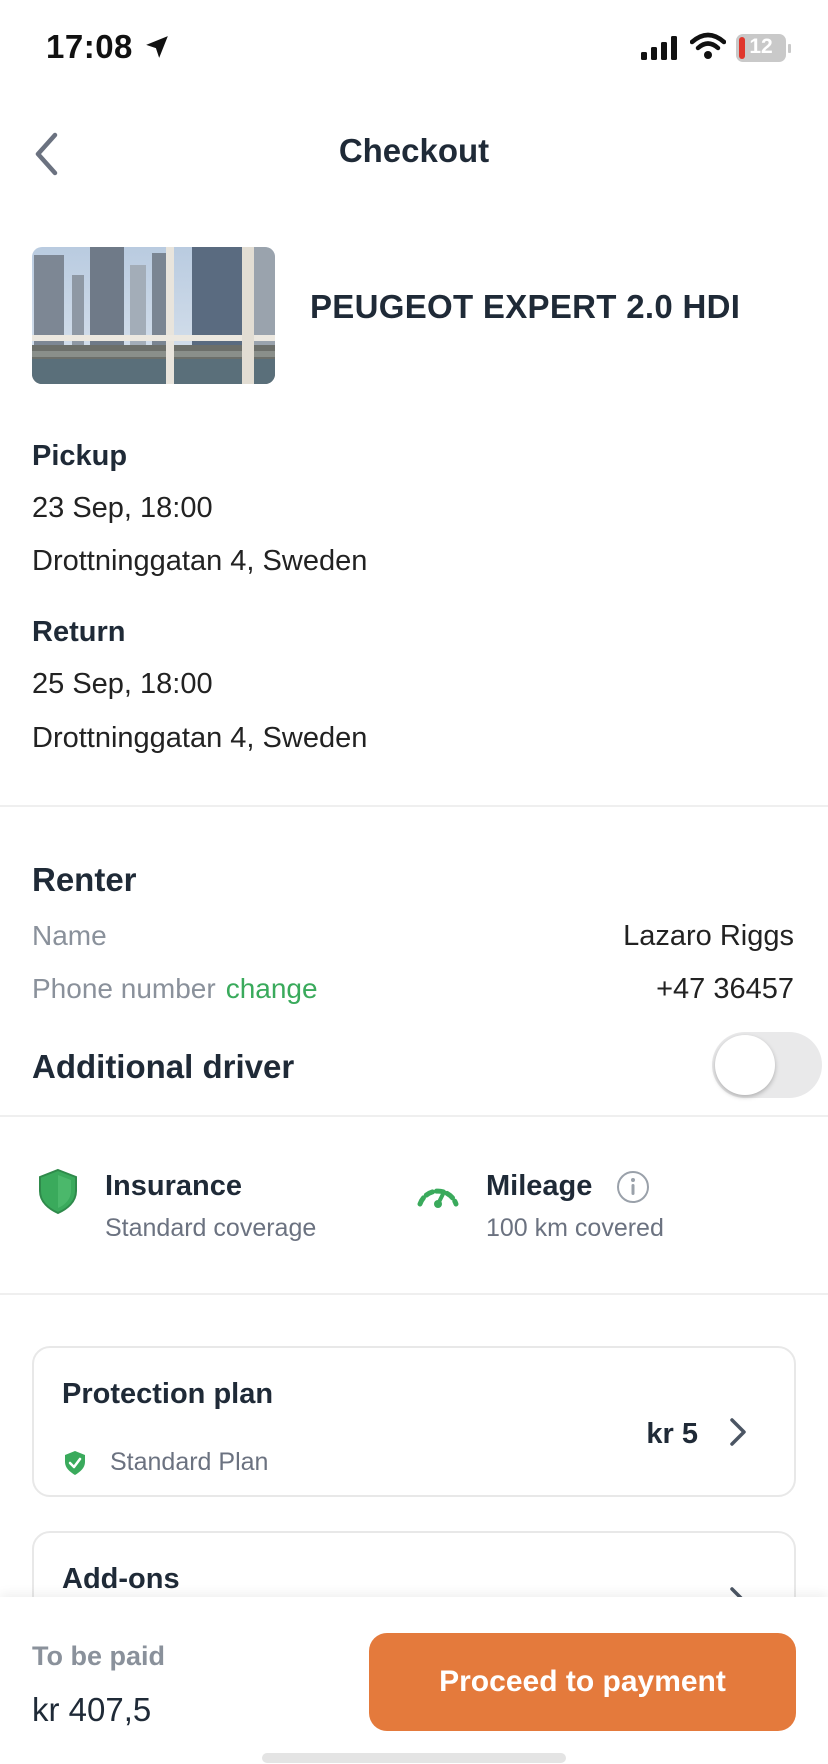 This screenshot has width=828, height=1764. What do you see at coordinates (92, 1709) in the screenshot?
I see `total-amount: kr 407,5` at bounding box center [92, 1709].